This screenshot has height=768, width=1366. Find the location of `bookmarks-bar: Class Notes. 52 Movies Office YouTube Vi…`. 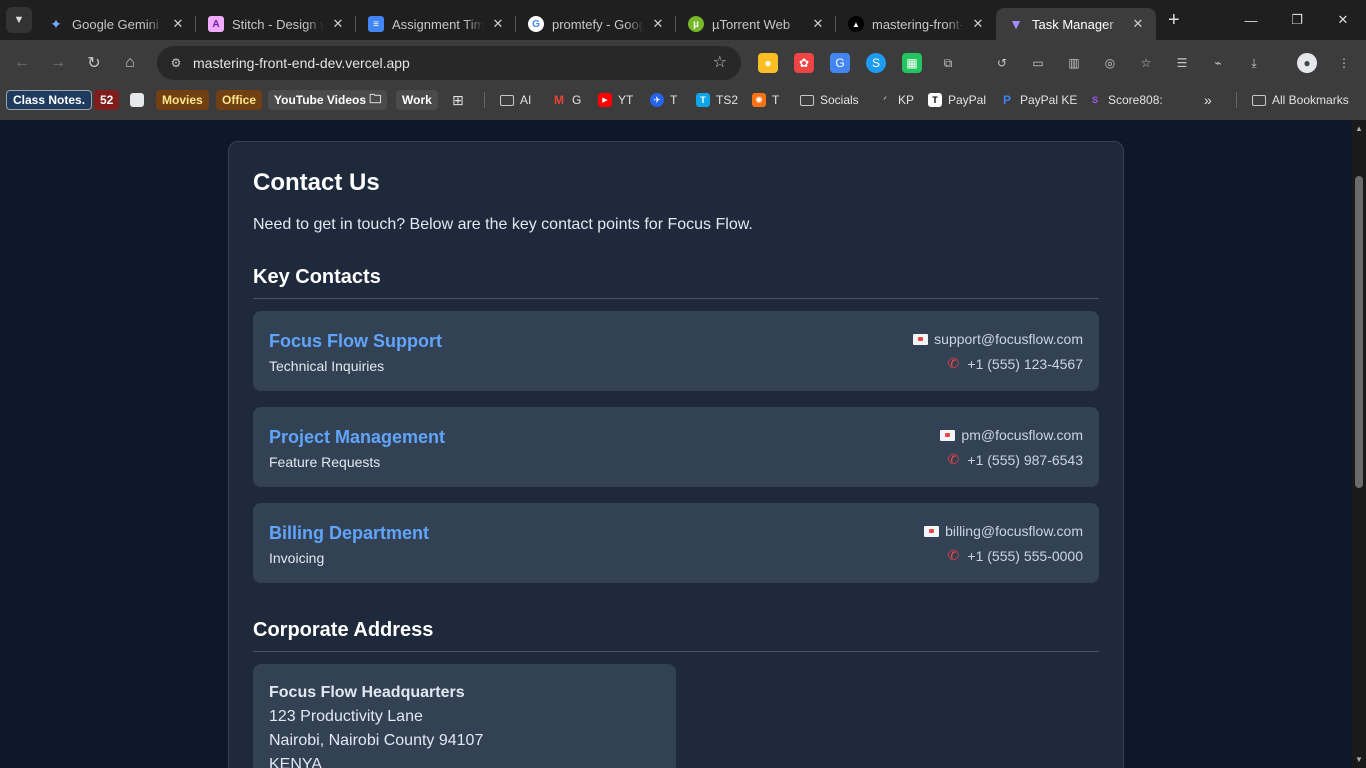

bookmarks-bar: Class Notes. 52 Movies Office YouTube Vi… is located at coordinates (683, 100).